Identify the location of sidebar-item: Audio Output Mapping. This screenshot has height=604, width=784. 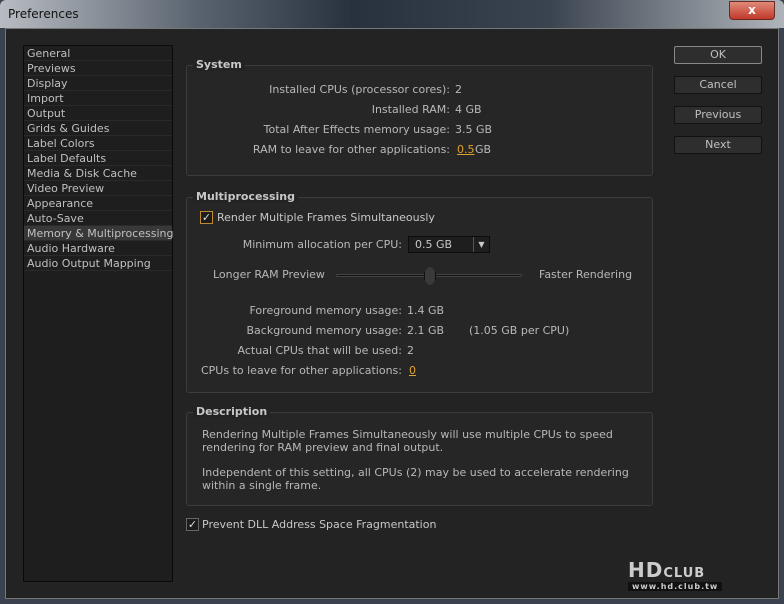
(98, 263).